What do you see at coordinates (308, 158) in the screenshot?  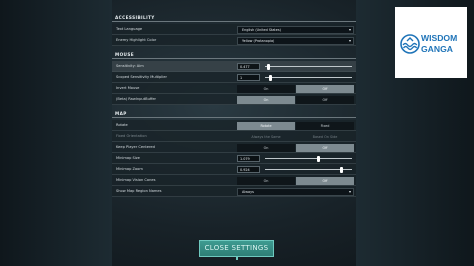 I see `minimap-size-slider-track` at bounding box center [308, 158].